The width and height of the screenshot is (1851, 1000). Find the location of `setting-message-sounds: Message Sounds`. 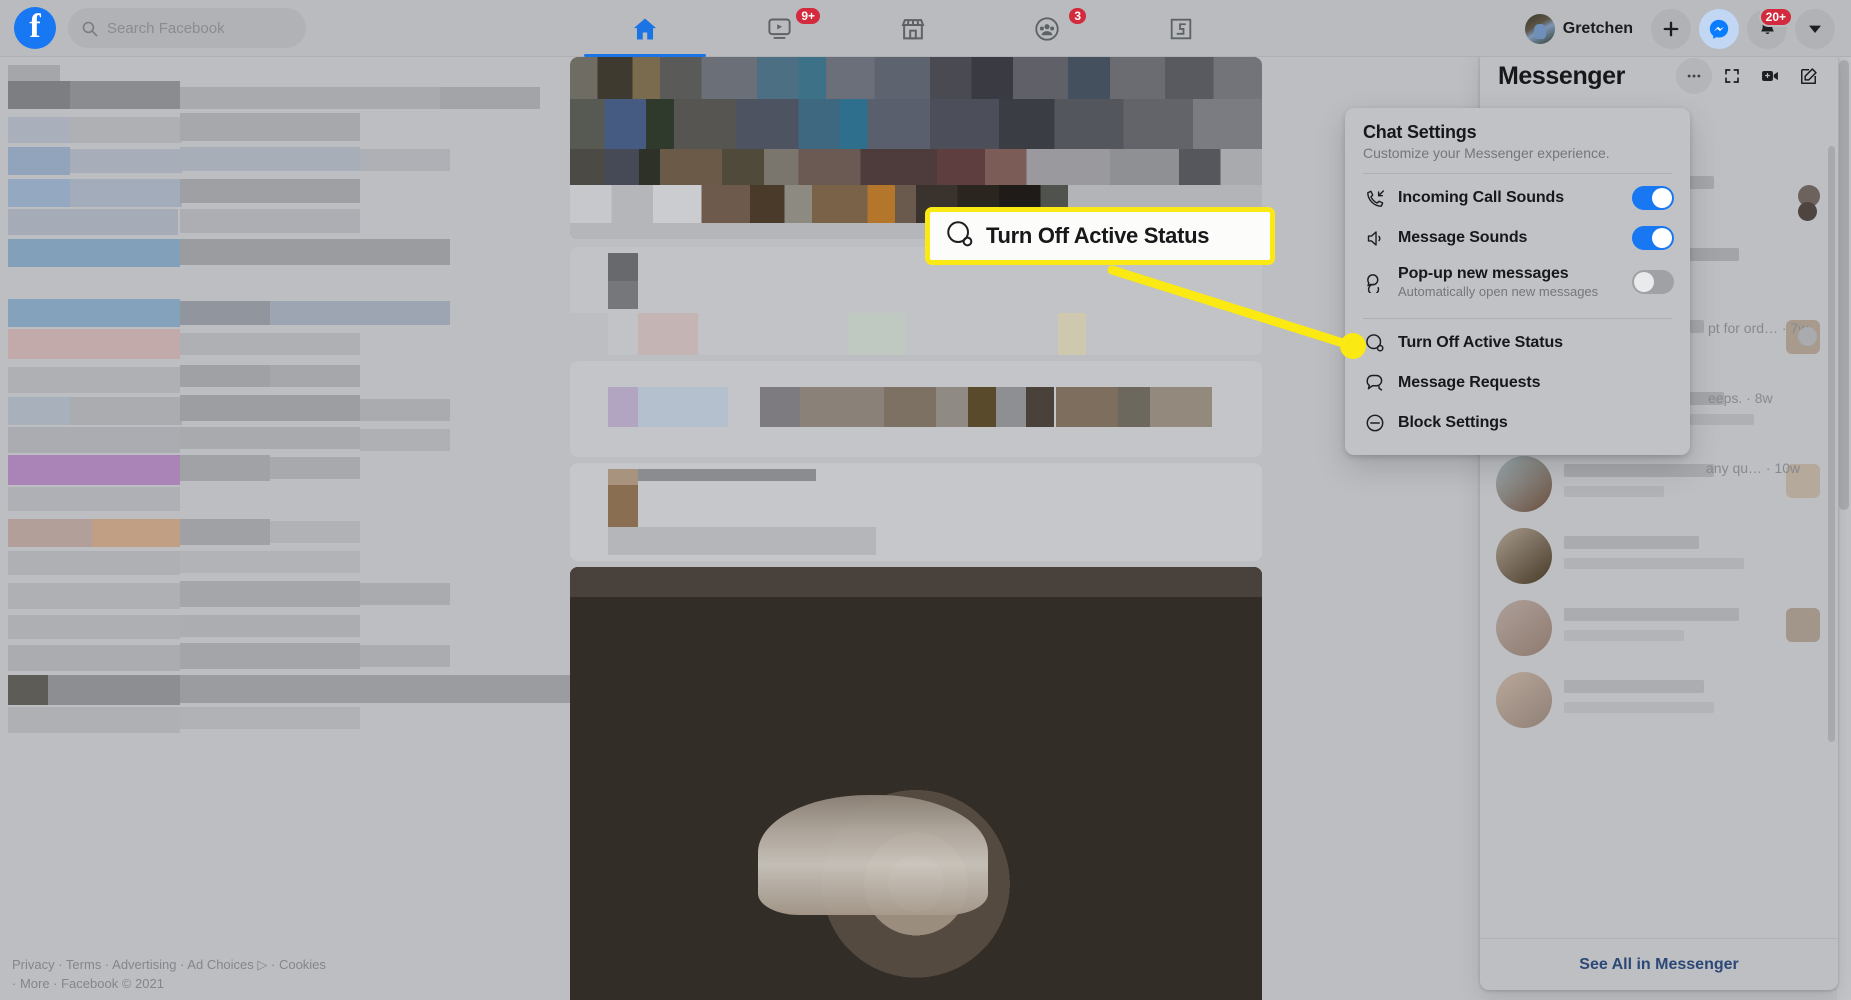

setting-message-sounds: Message Sounds is located at coordinates (1517, 238).